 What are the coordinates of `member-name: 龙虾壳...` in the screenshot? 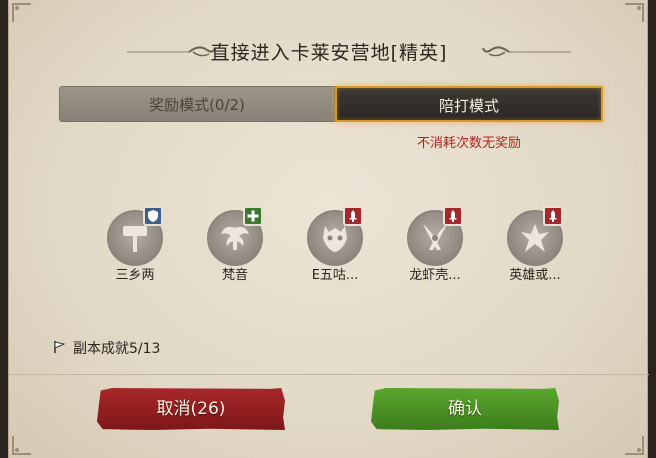 It's located at (435, 275).